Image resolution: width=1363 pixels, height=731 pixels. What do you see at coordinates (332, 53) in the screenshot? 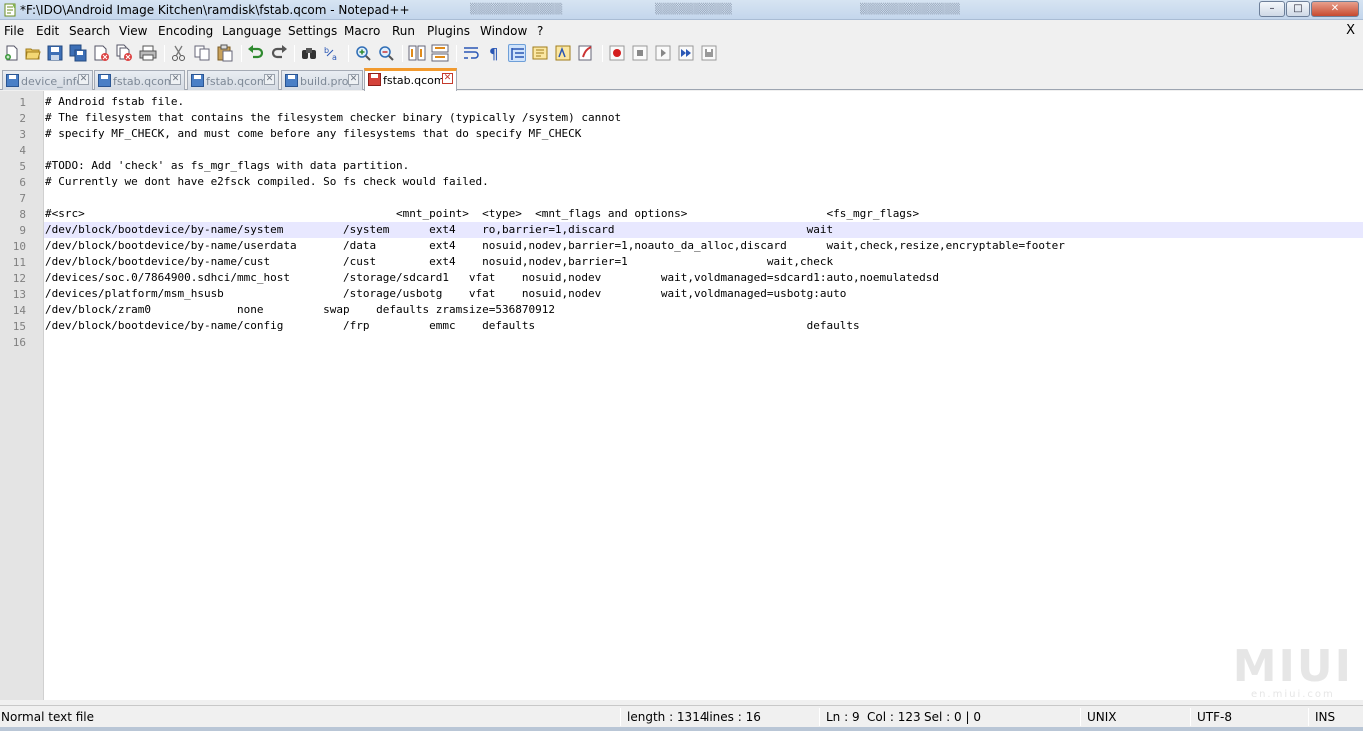
I see `replace-icon: ba` at bounding box center [332, 53].